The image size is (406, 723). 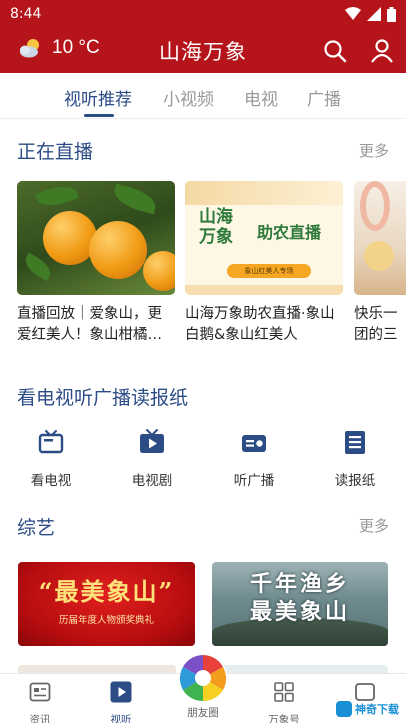 What do you see at coordinates (40, 718) in the screenshot?
I see `nav-label: 资讯` at bounding box center [40, 718].